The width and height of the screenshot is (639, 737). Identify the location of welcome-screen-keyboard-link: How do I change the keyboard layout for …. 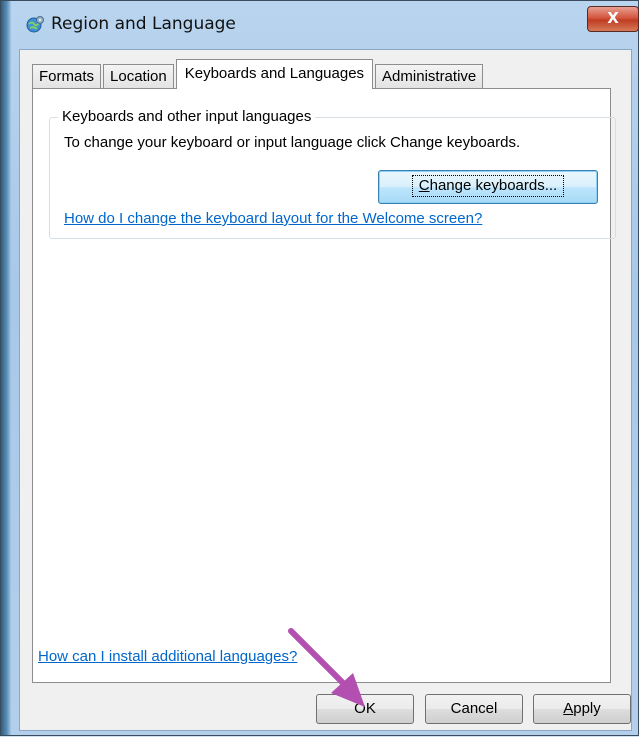
(273, 218).